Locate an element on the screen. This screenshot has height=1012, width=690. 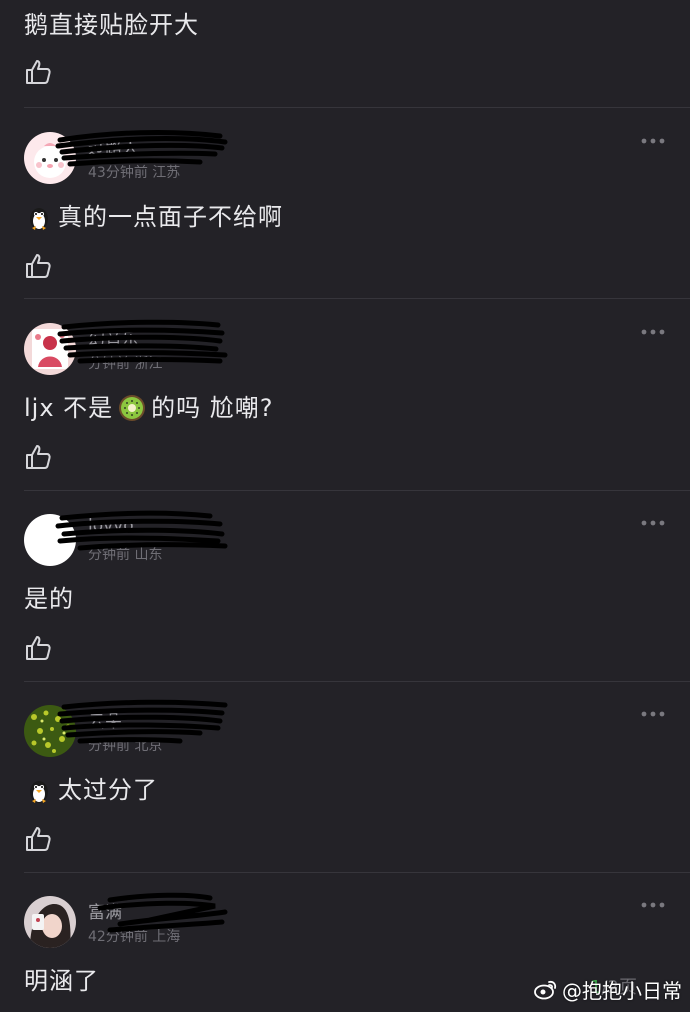
comment-fragment-top: 鹅直接贴脸开大 is located at coordinates (344, 25).